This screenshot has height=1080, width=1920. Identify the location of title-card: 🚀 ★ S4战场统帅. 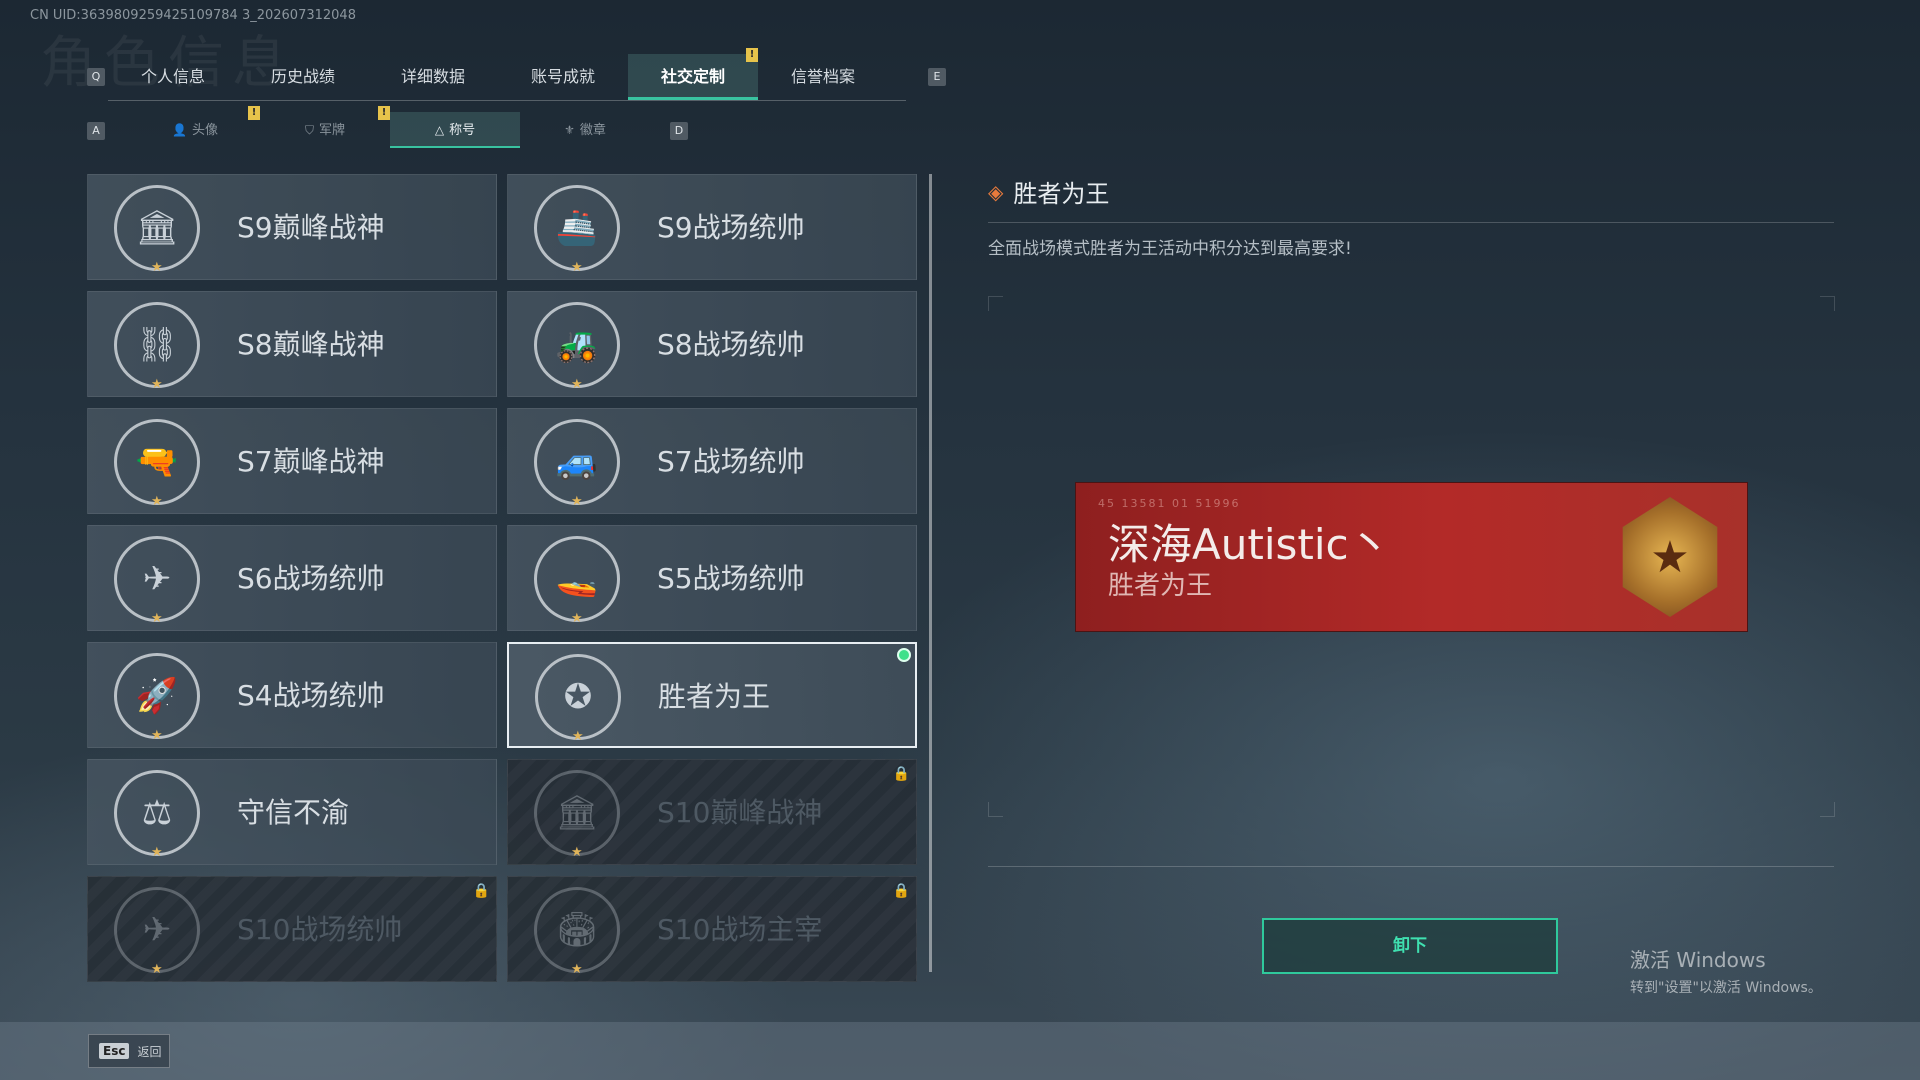
(292, 695).